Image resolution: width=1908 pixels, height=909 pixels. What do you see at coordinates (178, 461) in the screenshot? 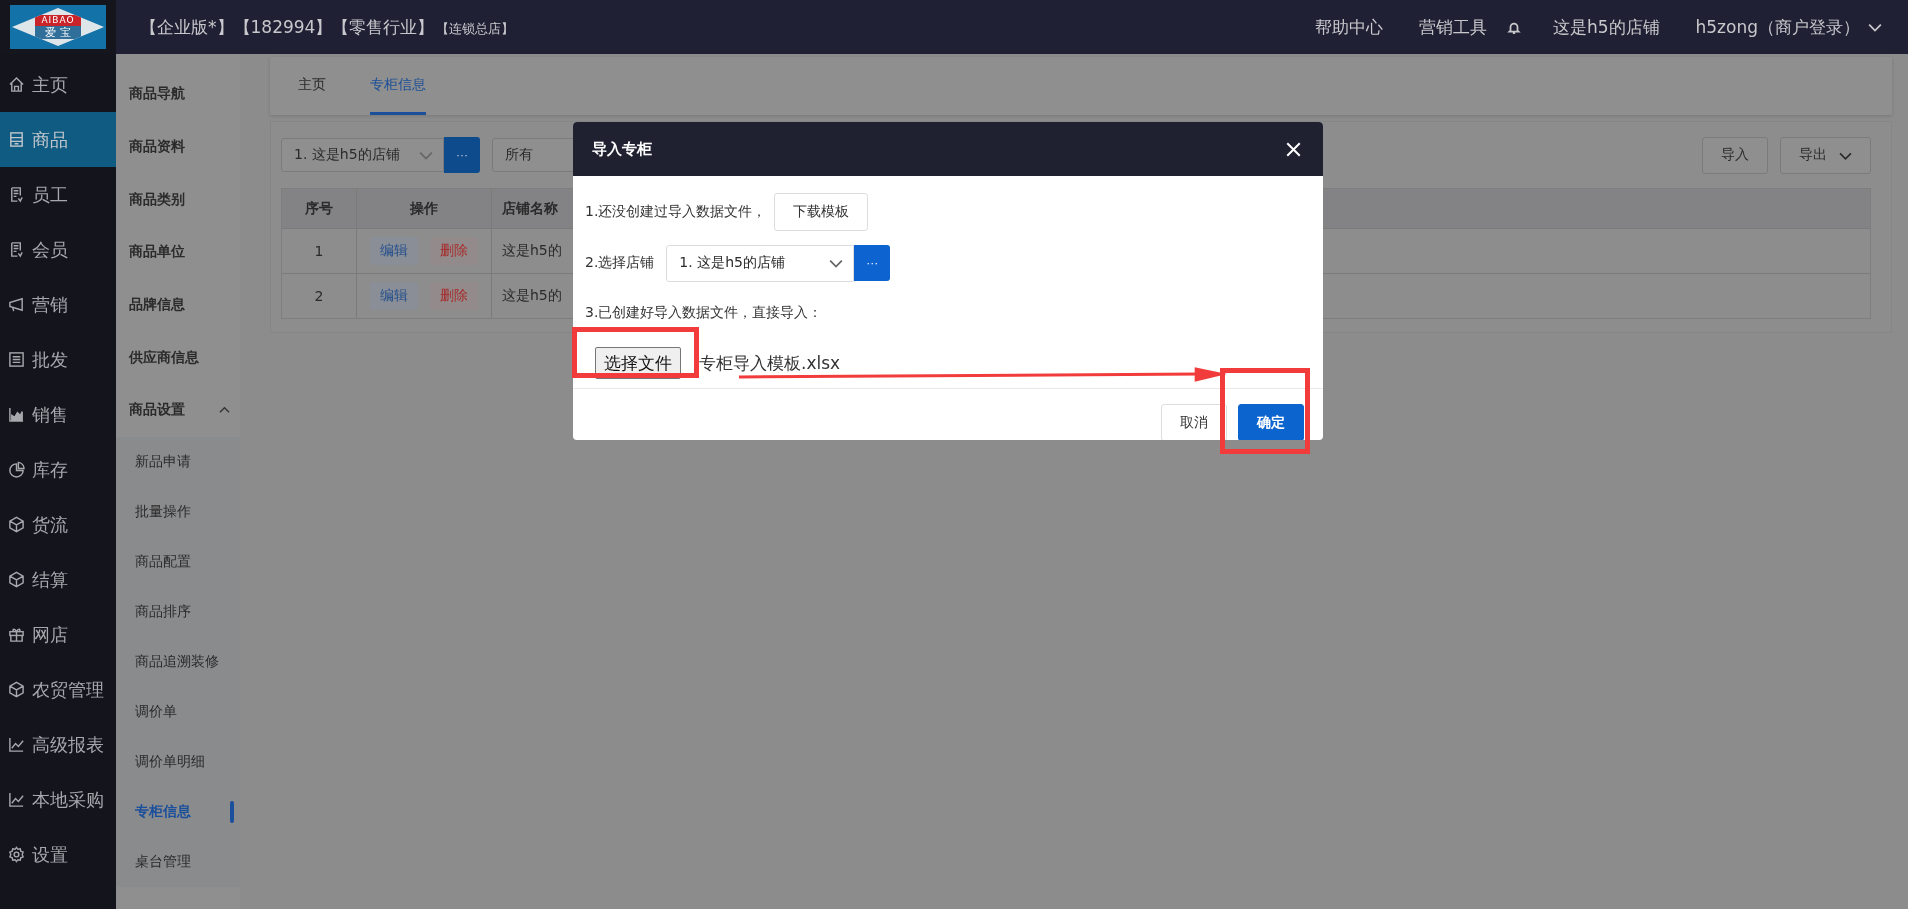
I see `submenu-item: 新品申请` at bounding box center [178, 461].